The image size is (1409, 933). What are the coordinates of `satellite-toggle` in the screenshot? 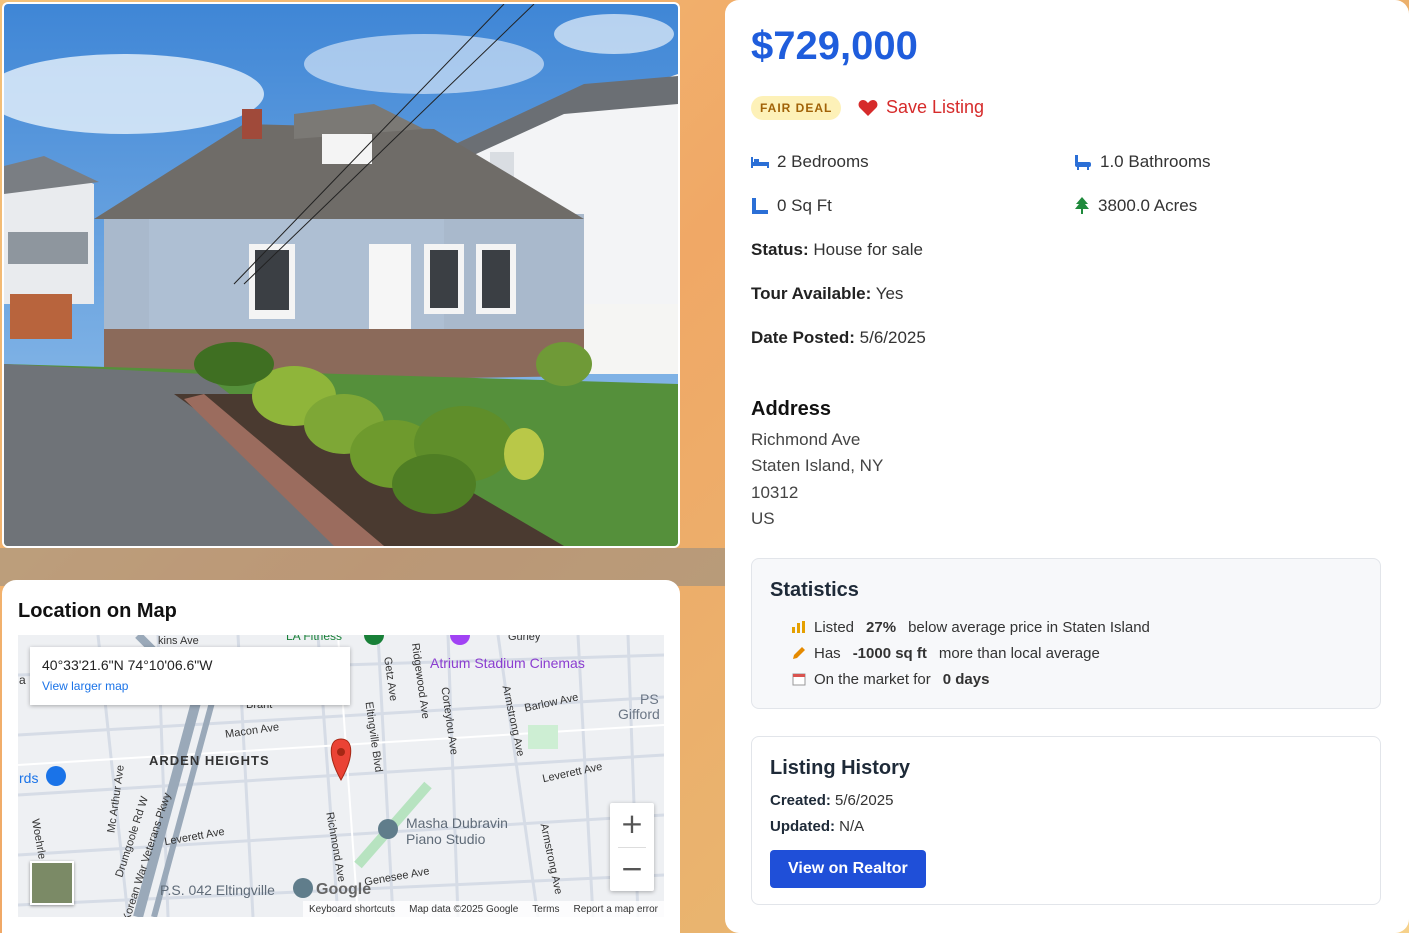 It's located at (52, 883).